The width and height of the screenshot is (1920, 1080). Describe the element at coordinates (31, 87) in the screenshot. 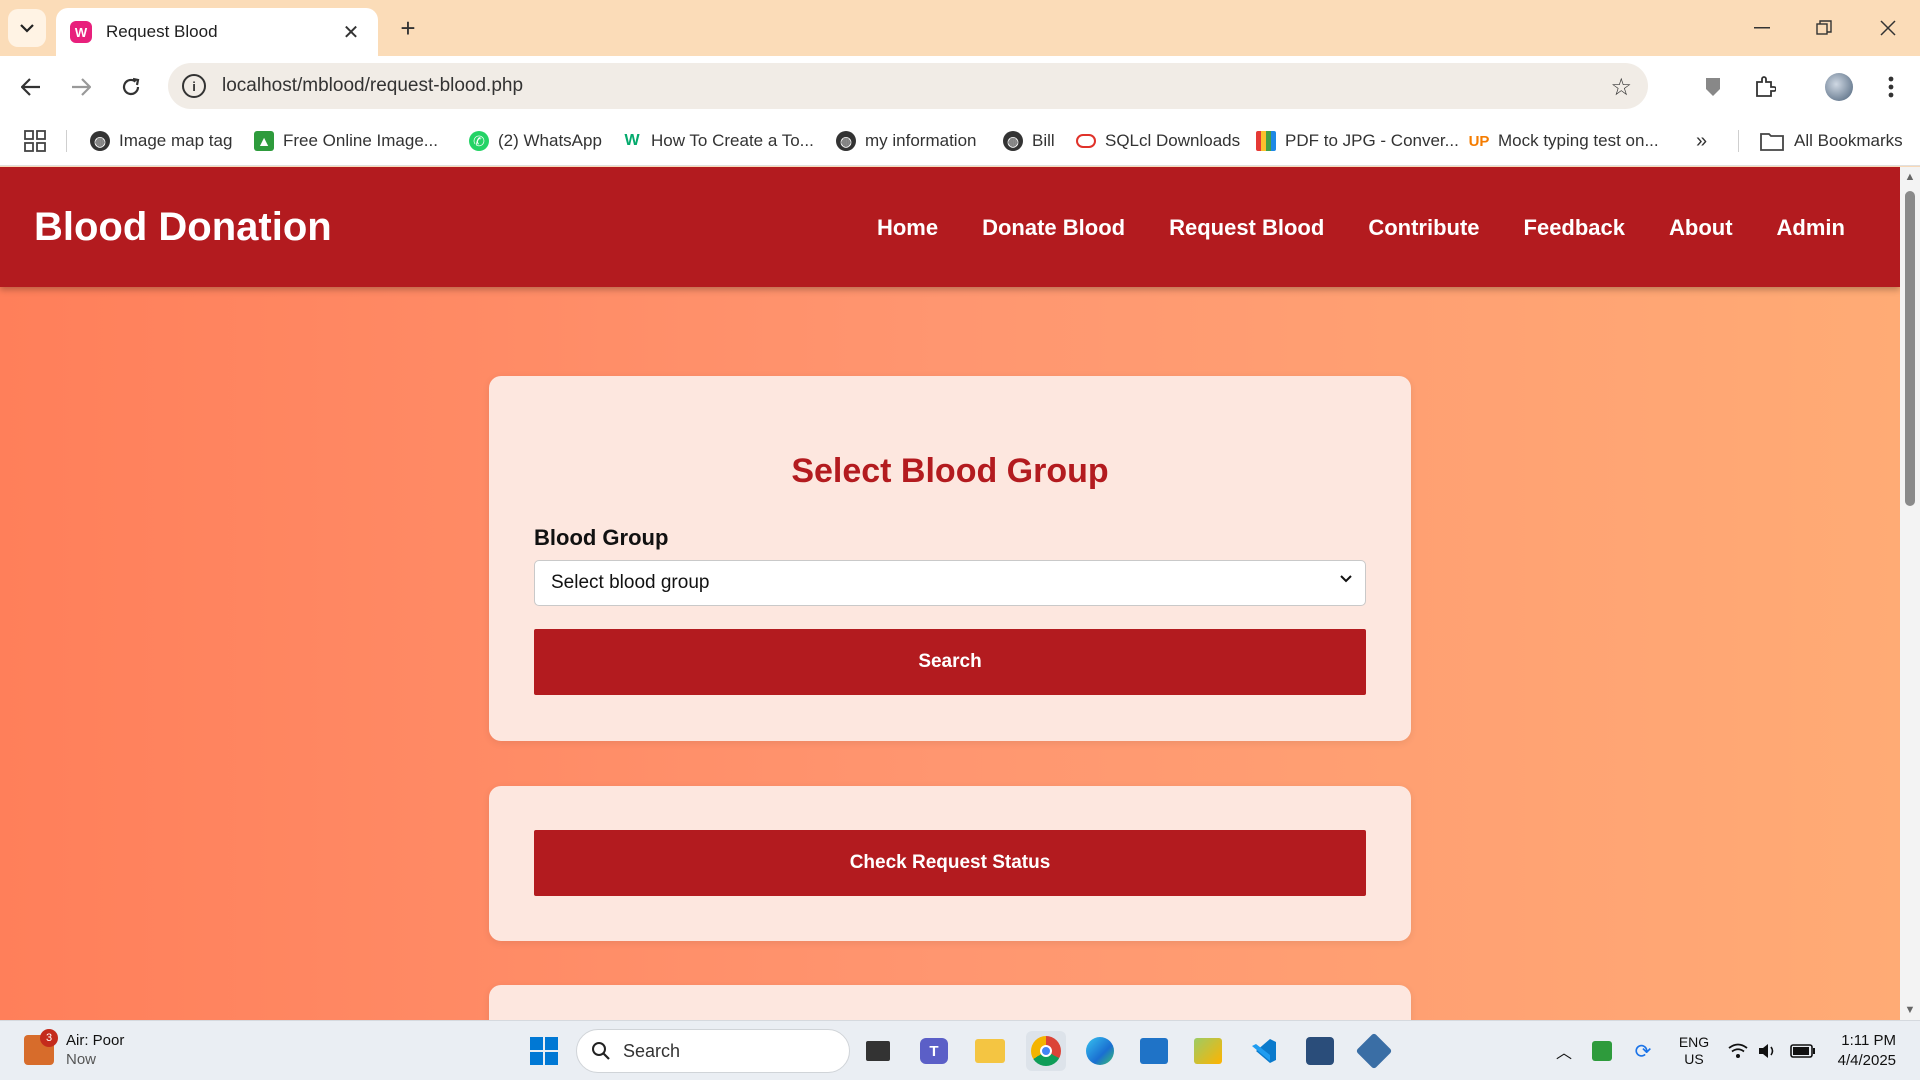

I see `back-button` at that location.